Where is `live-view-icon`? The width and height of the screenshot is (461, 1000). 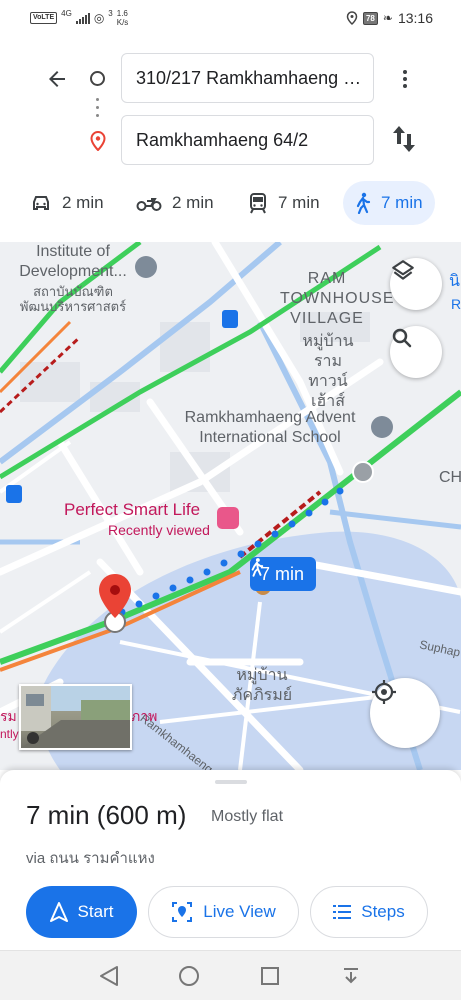
live-view-icon is located at coordinates (182, 912).